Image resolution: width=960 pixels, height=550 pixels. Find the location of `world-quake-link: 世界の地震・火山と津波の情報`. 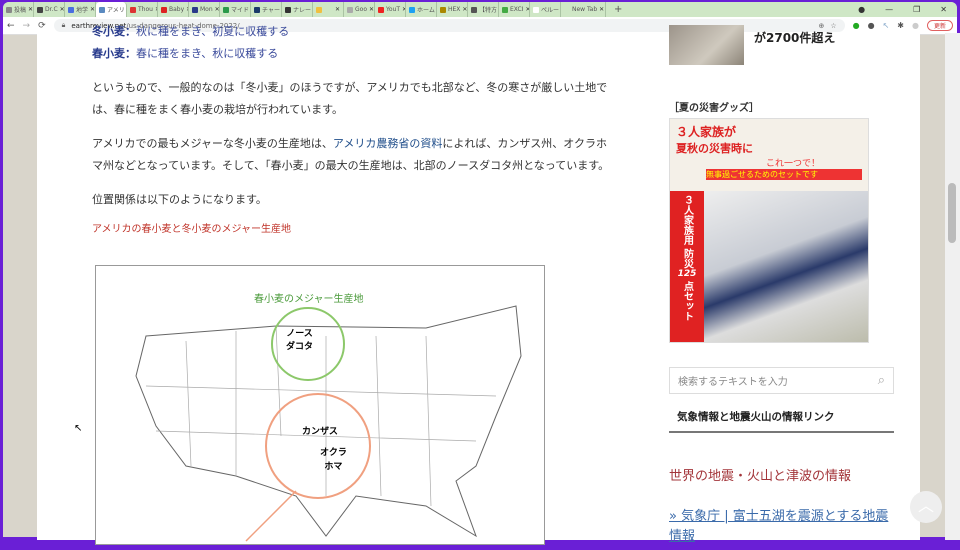

world-quake-link: 世界の地震・火山と津波の情報 is located at coordinates (760, 474).